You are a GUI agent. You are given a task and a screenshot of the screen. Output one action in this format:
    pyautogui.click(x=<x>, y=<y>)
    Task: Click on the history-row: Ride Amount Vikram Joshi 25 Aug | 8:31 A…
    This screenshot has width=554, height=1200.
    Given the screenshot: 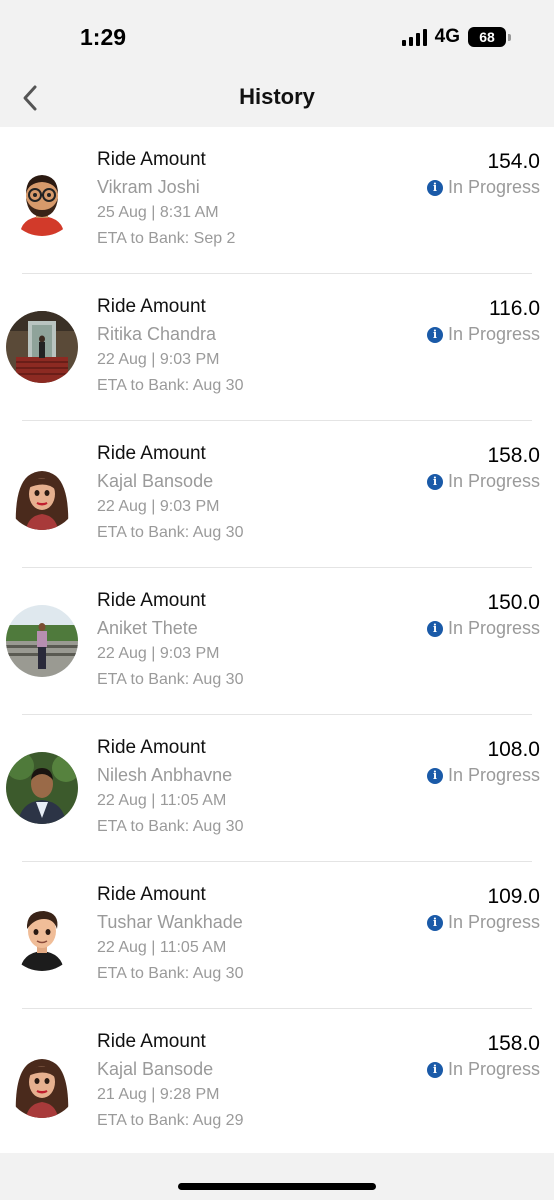 What is the action you would take?
    pyautogui.click(x=277, y=200)
    